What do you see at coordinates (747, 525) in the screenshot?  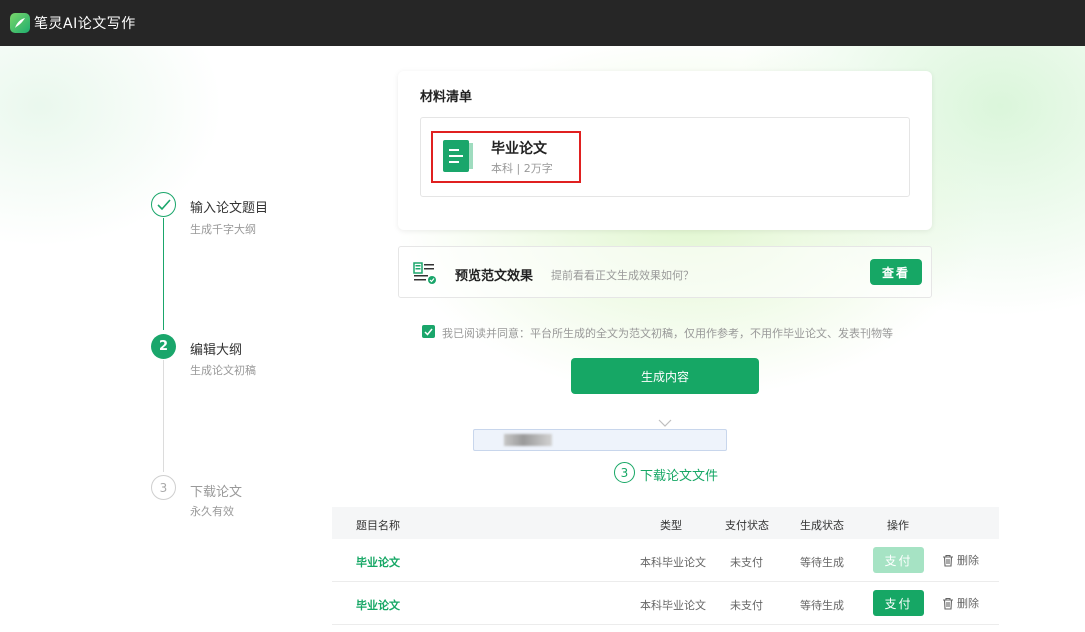 I see `header-pay: 支付状态` at bounding box center [747, 525].